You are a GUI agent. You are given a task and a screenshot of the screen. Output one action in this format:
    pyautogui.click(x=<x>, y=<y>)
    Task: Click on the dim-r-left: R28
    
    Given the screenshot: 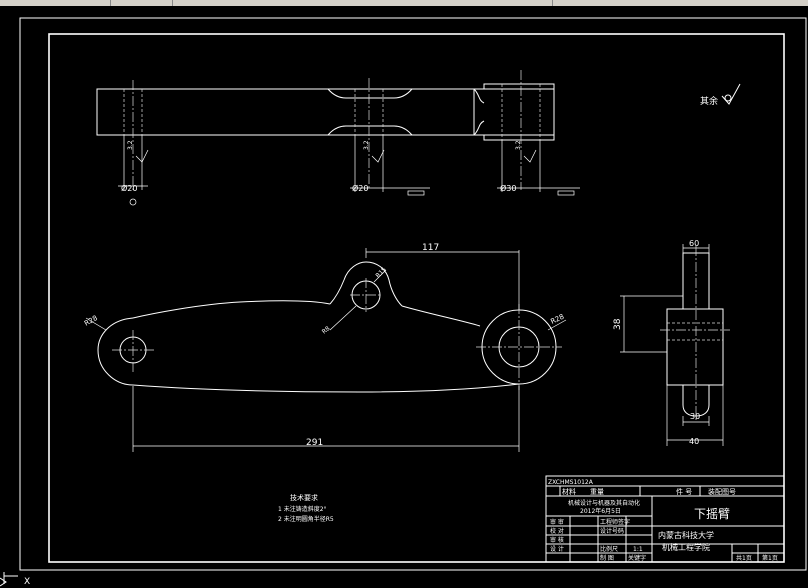 What is the action you would take?
    pyautogui.click(x=91, y=321)
    